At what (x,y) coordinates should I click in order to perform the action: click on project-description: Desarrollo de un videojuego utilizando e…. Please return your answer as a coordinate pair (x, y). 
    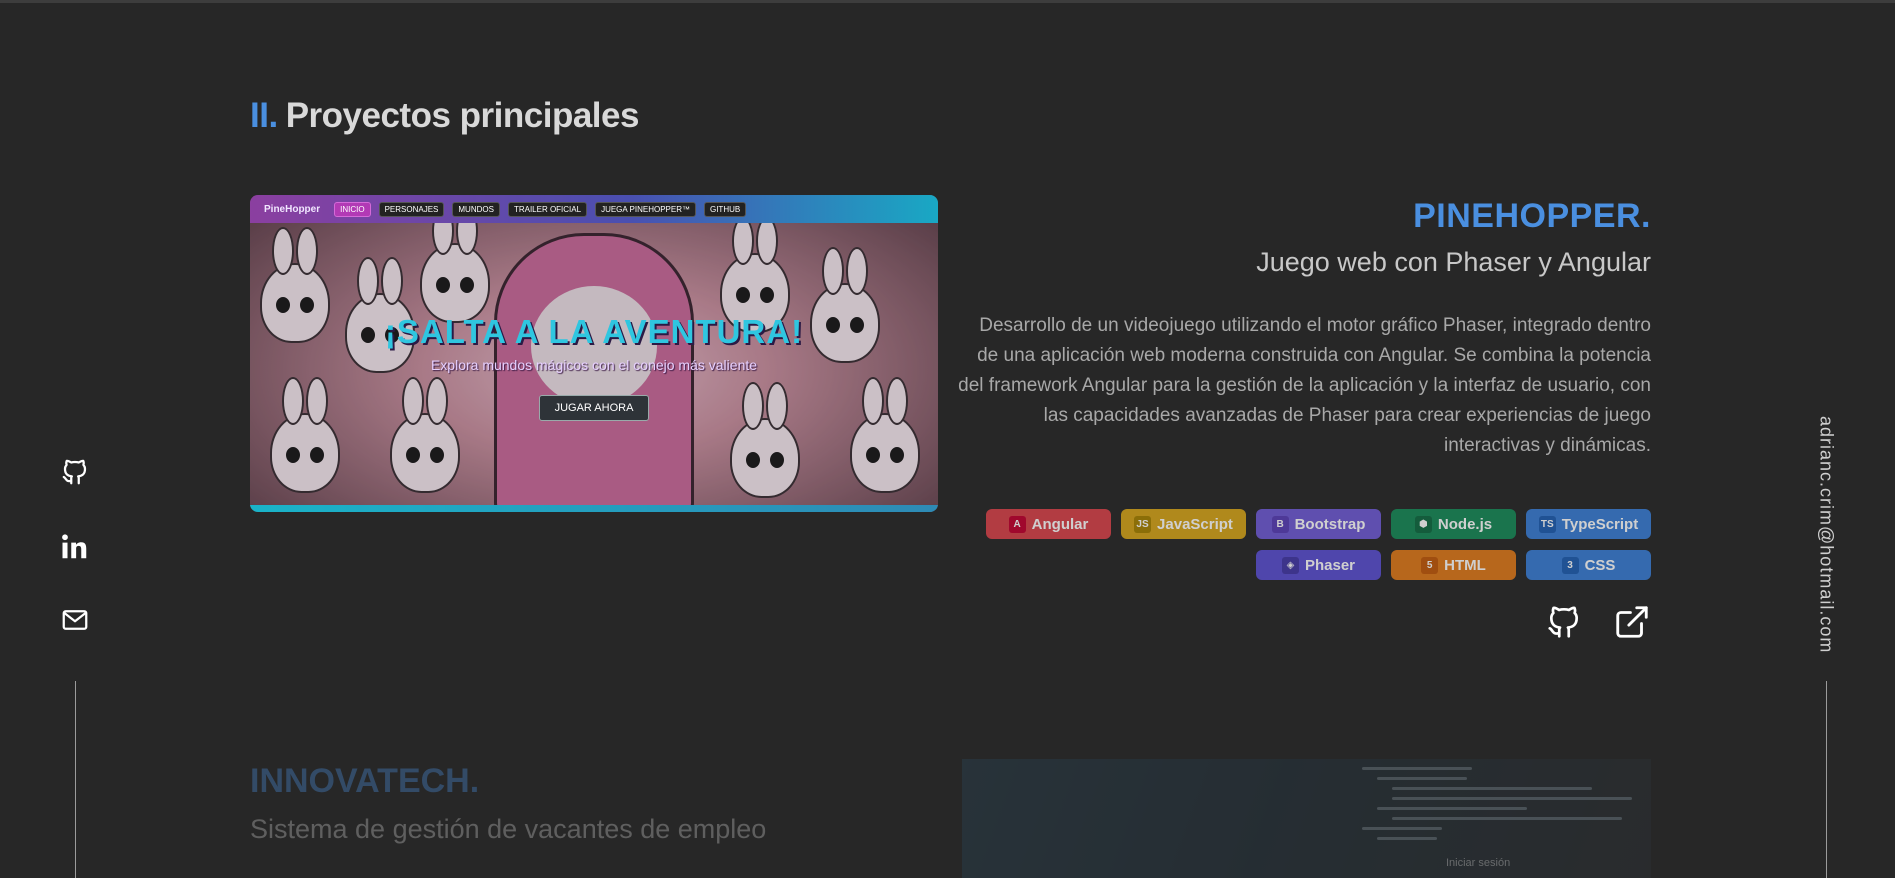
    Looking at the image, I should click on (1304, 385).